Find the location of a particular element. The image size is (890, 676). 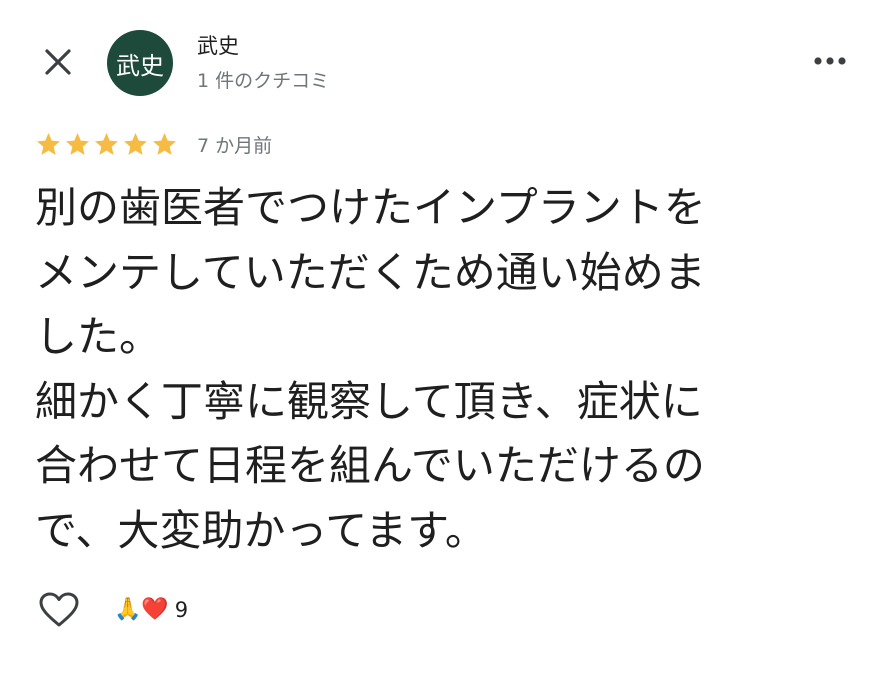

review-time: 7 か月前 is located at coordinates (235, 145).